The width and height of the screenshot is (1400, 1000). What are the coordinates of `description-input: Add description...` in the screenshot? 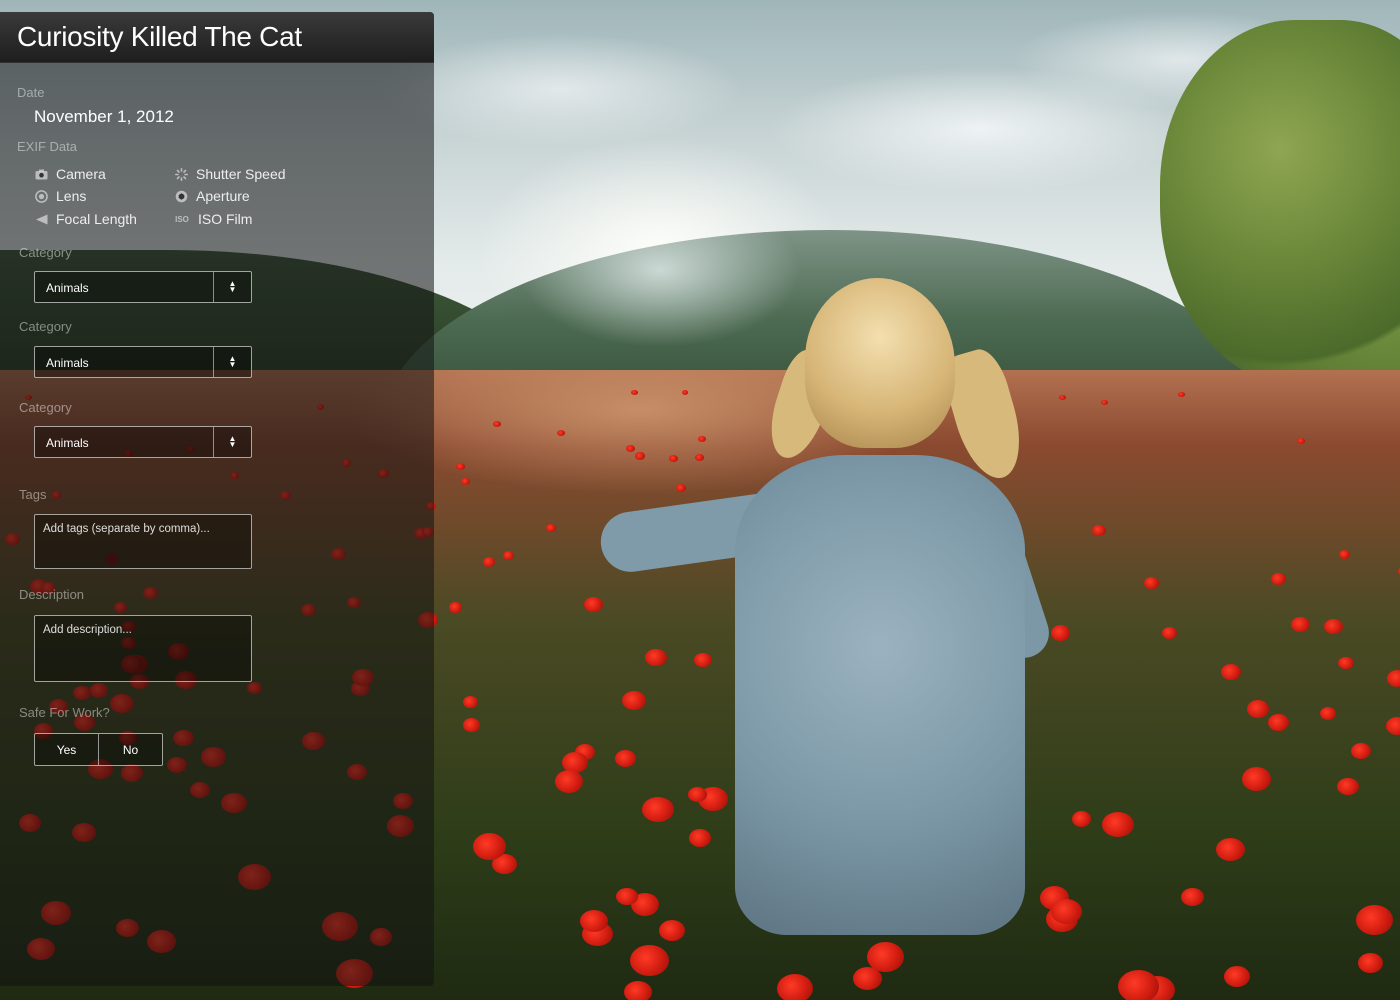 It's located at (143, 648).